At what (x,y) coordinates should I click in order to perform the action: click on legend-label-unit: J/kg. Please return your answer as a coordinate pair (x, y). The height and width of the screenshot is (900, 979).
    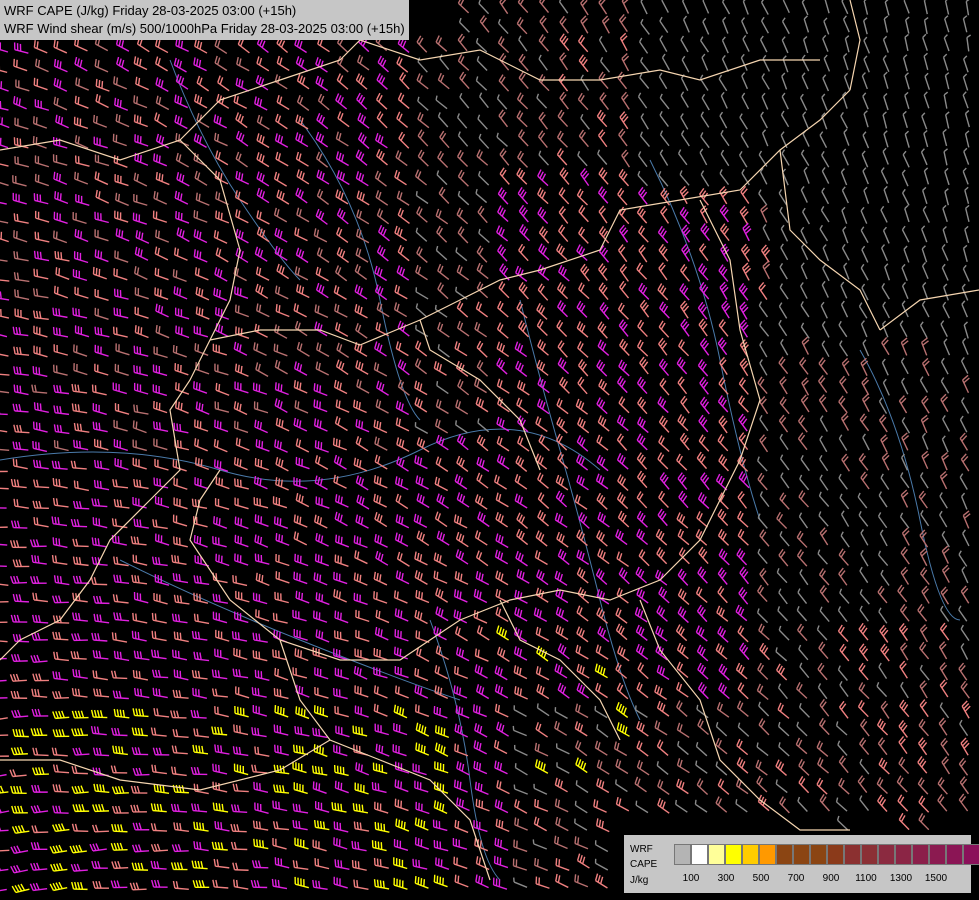
    Looking at the image, I should click on (639, 880).